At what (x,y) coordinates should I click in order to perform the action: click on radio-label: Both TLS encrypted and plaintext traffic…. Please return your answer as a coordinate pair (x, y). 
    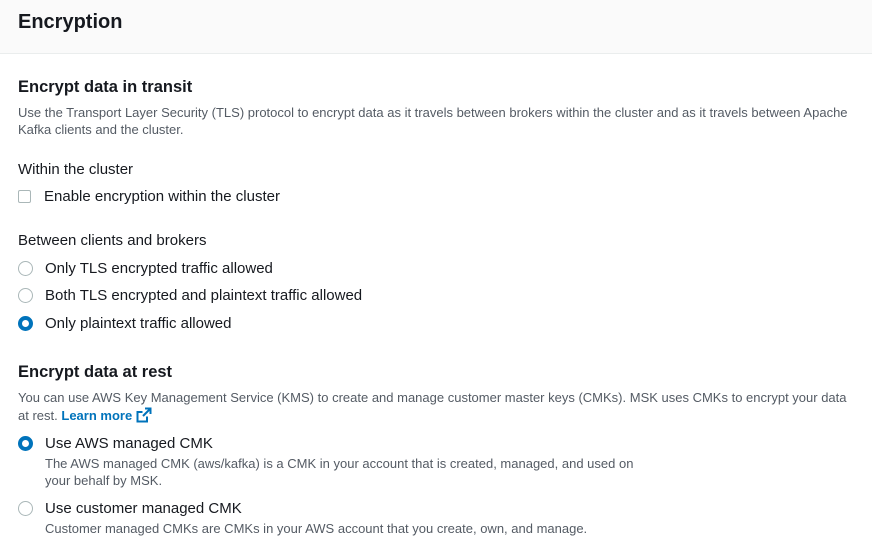
    Looking at the image, I should click on (204, 295).